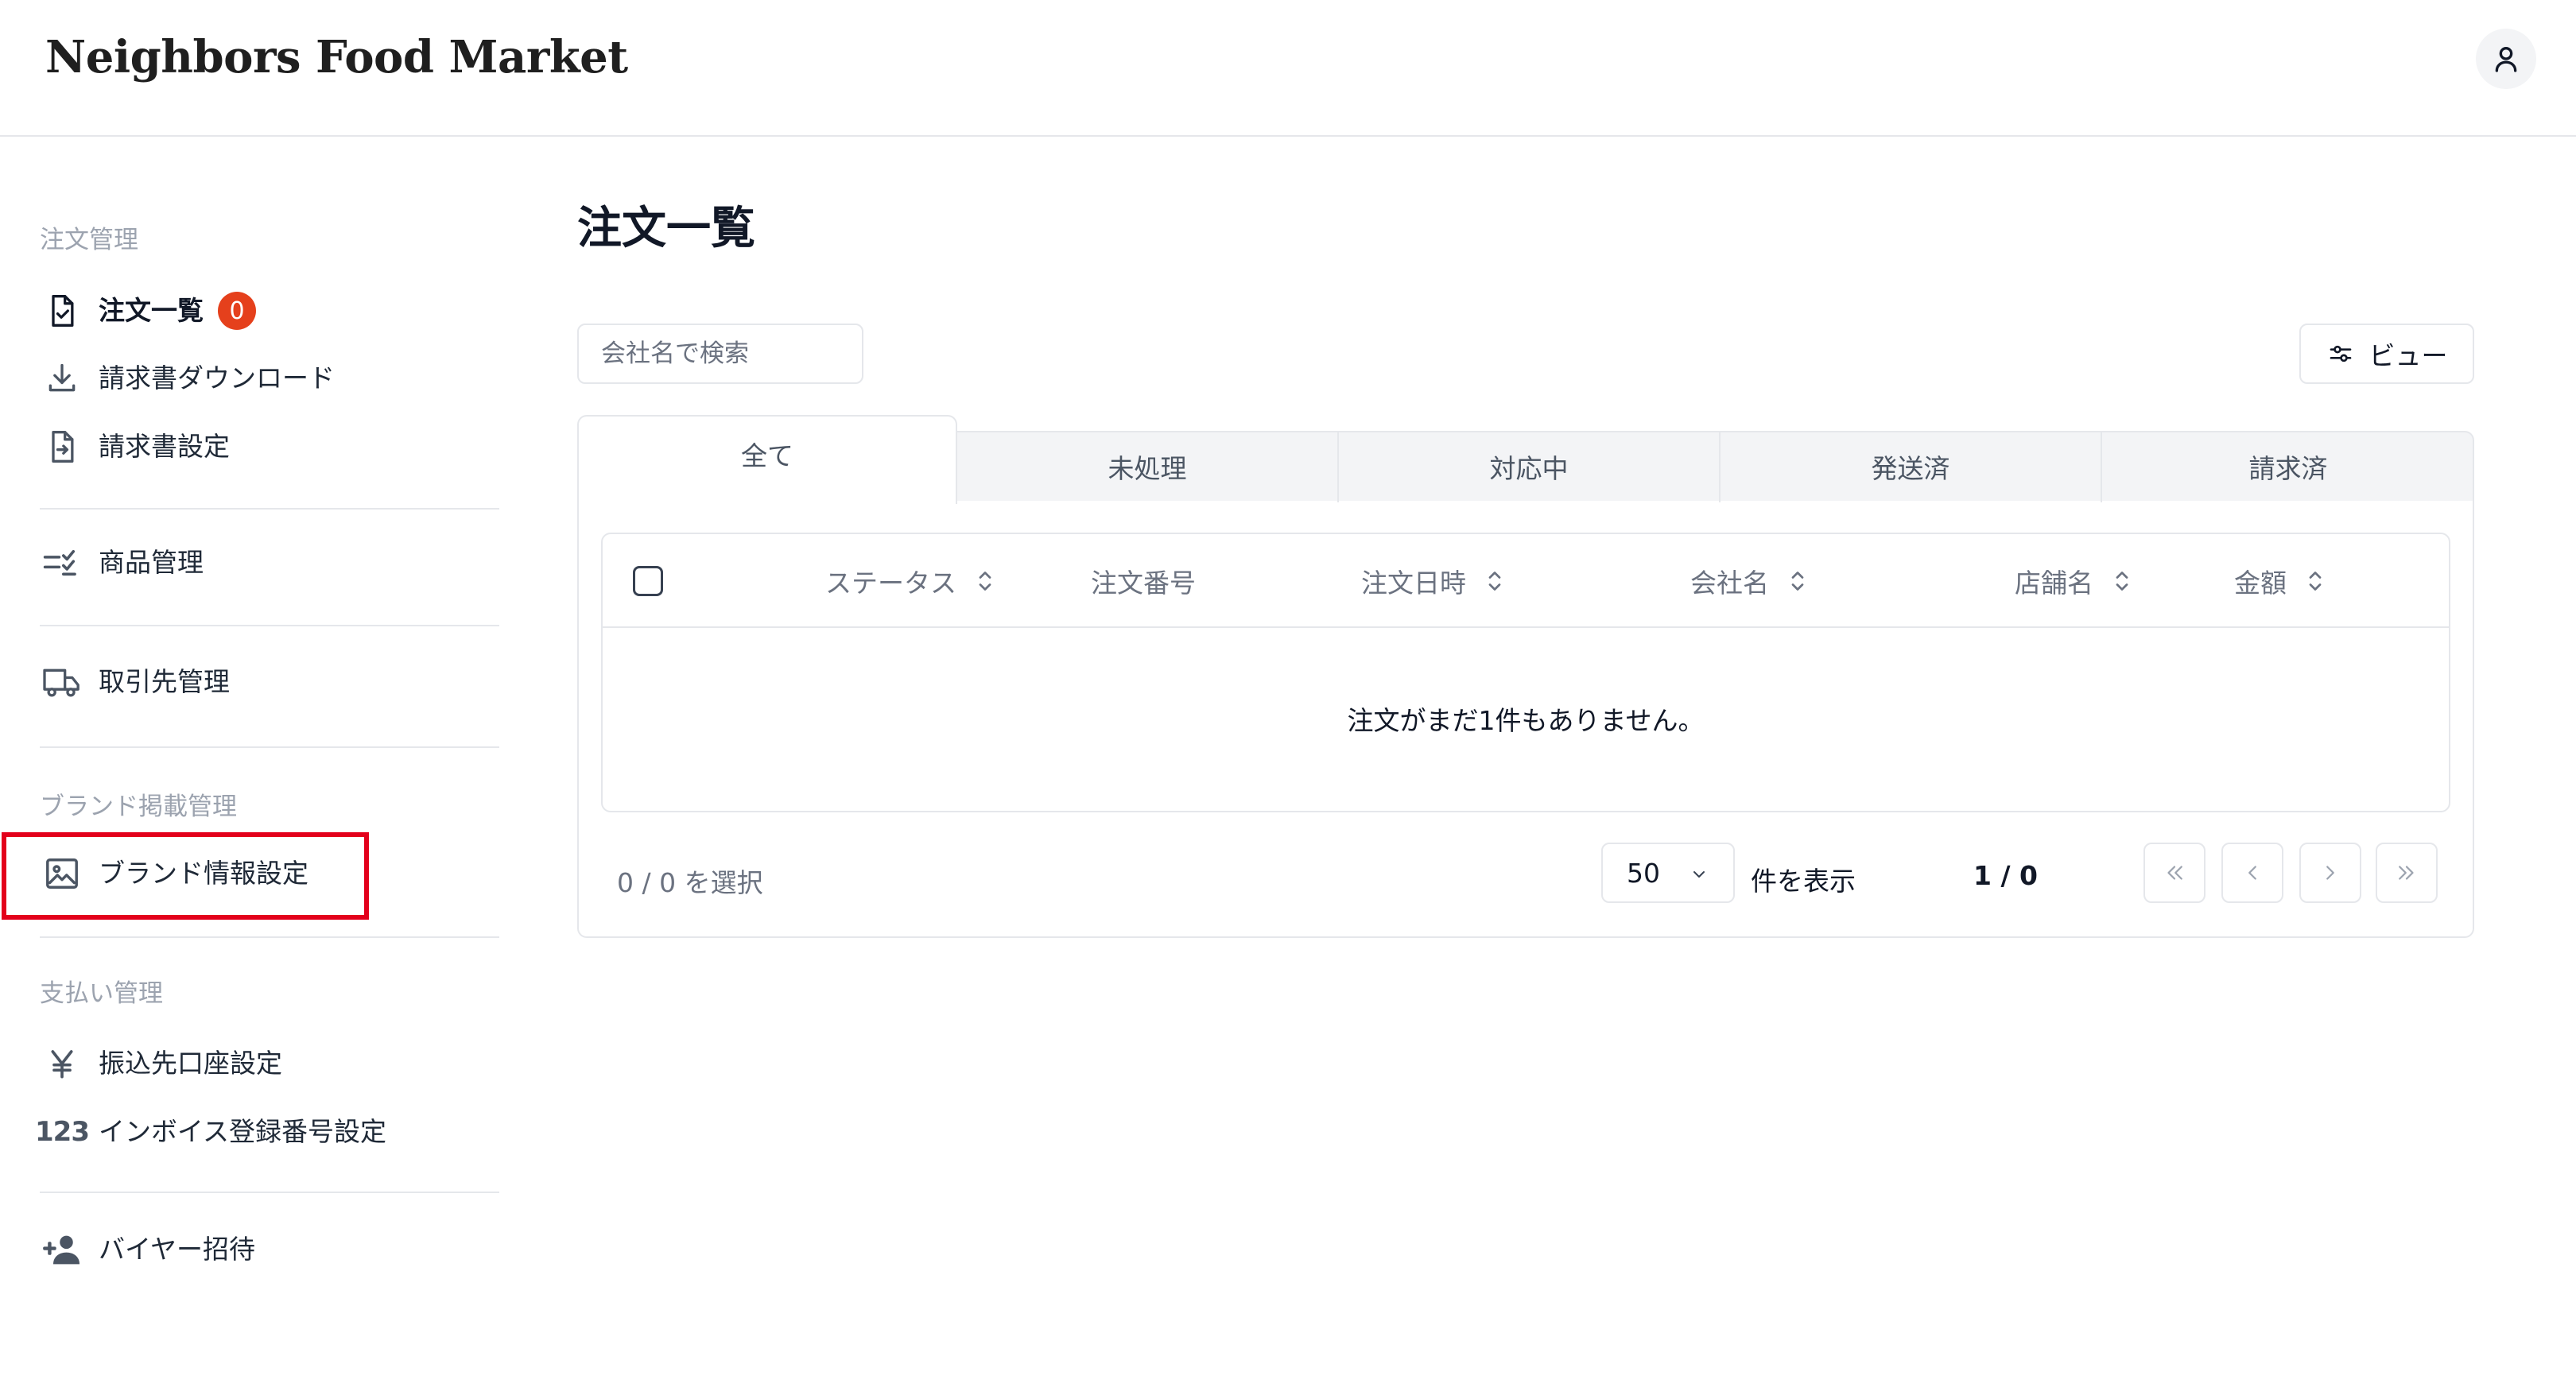 This screenshot has height=1399, width=2576. What do you see at coordinates (101, 994) in the screenshot?
I see `section-label-payment: 支払い管理` at bounding box center [101, 994].